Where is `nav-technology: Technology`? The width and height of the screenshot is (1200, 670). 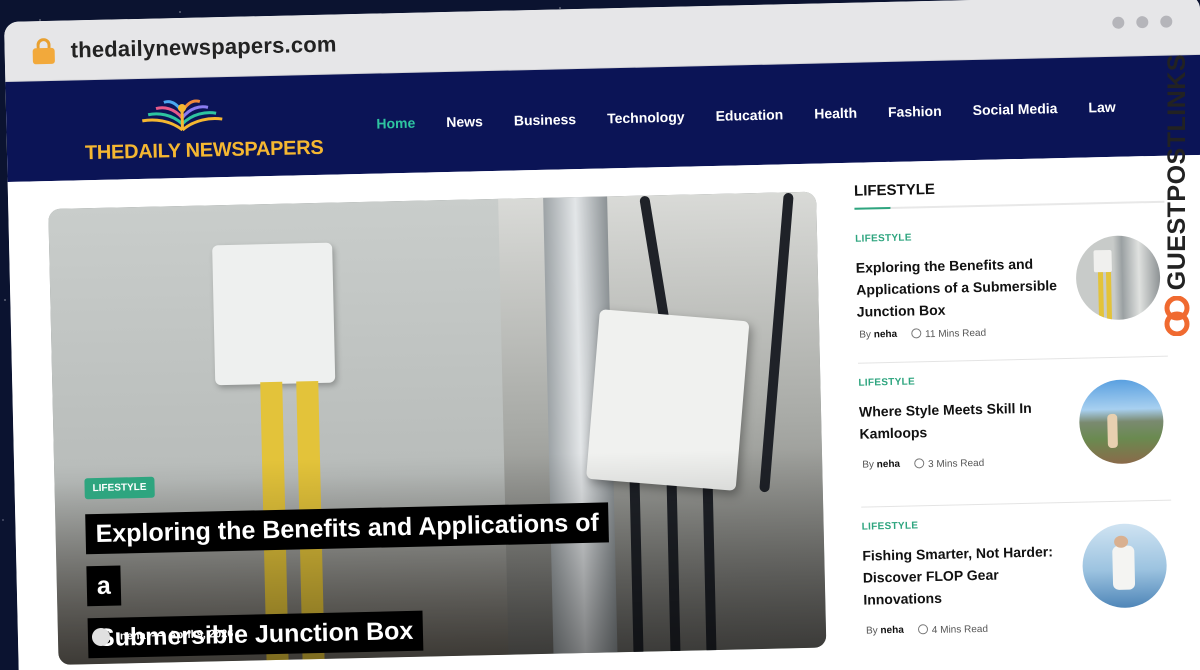 nav-technology: Technology is located at coordinates (646, 118).